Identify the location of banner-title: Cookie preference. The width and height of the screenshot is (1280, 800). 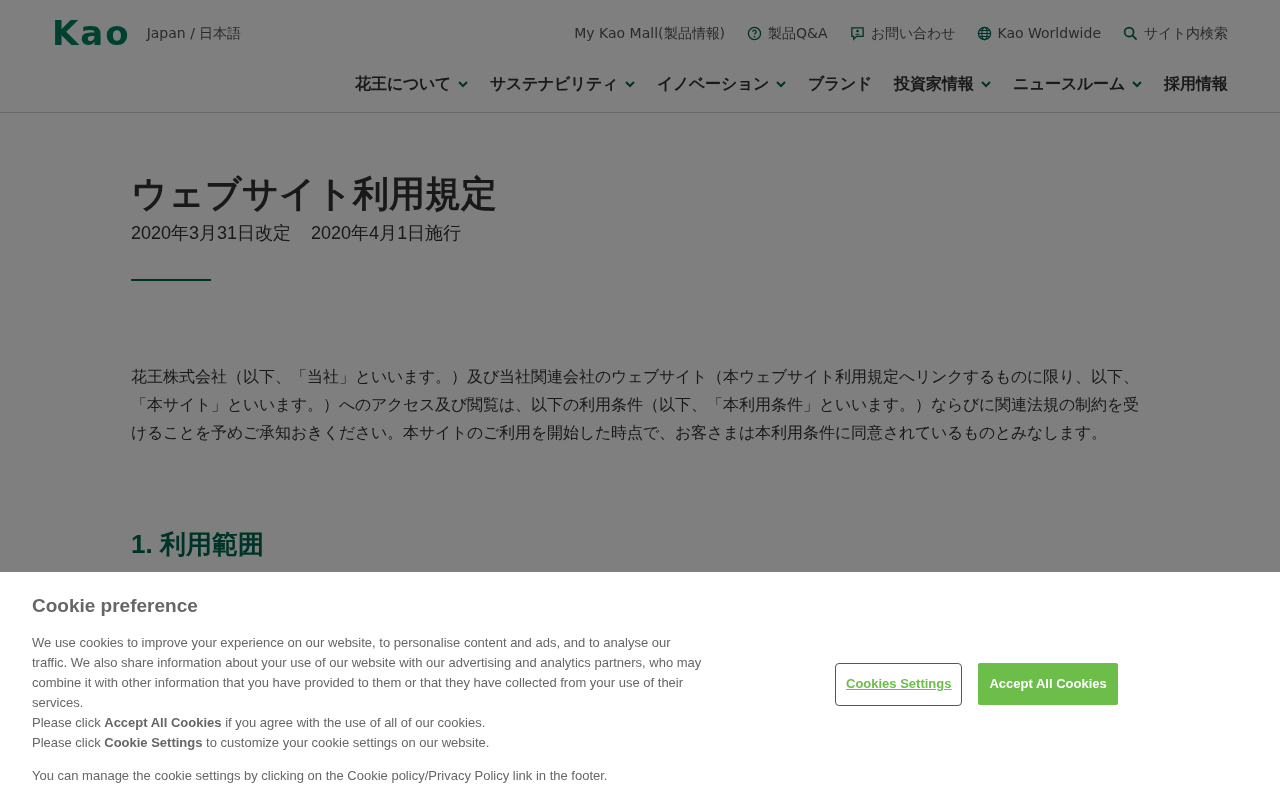
(115, 606).